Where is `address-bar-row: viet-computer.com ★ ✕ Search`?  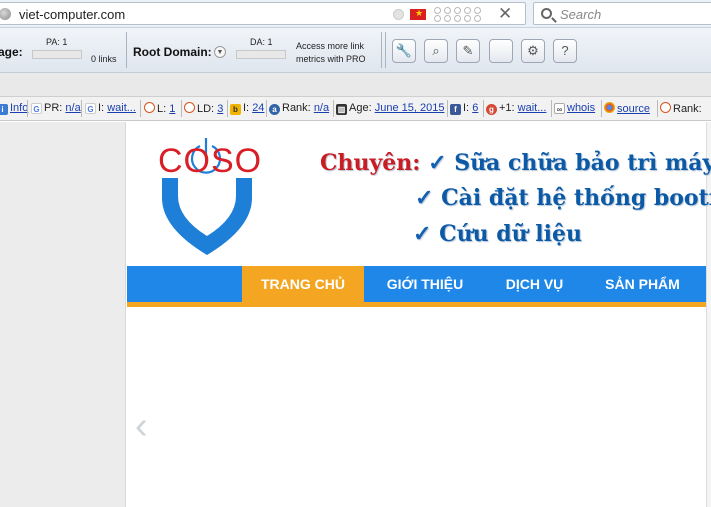
address-bar-row: viet-computer.com ★ ✕ Search is located at coordinates (355, 14).